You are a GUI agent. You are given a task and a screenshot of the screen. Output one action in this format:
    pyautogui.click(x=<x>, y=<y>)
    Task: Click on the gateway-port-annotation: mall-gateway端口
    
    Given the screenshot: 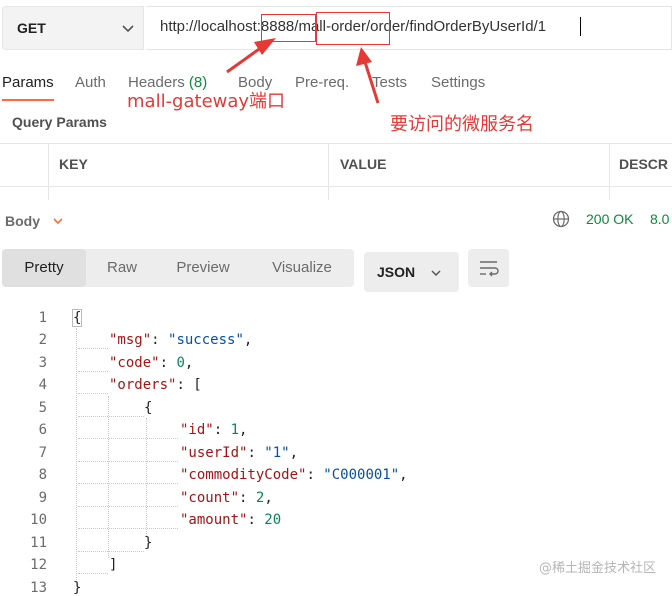 What is the action you would take?
    pyautogui.click(x=206, y=101)
    